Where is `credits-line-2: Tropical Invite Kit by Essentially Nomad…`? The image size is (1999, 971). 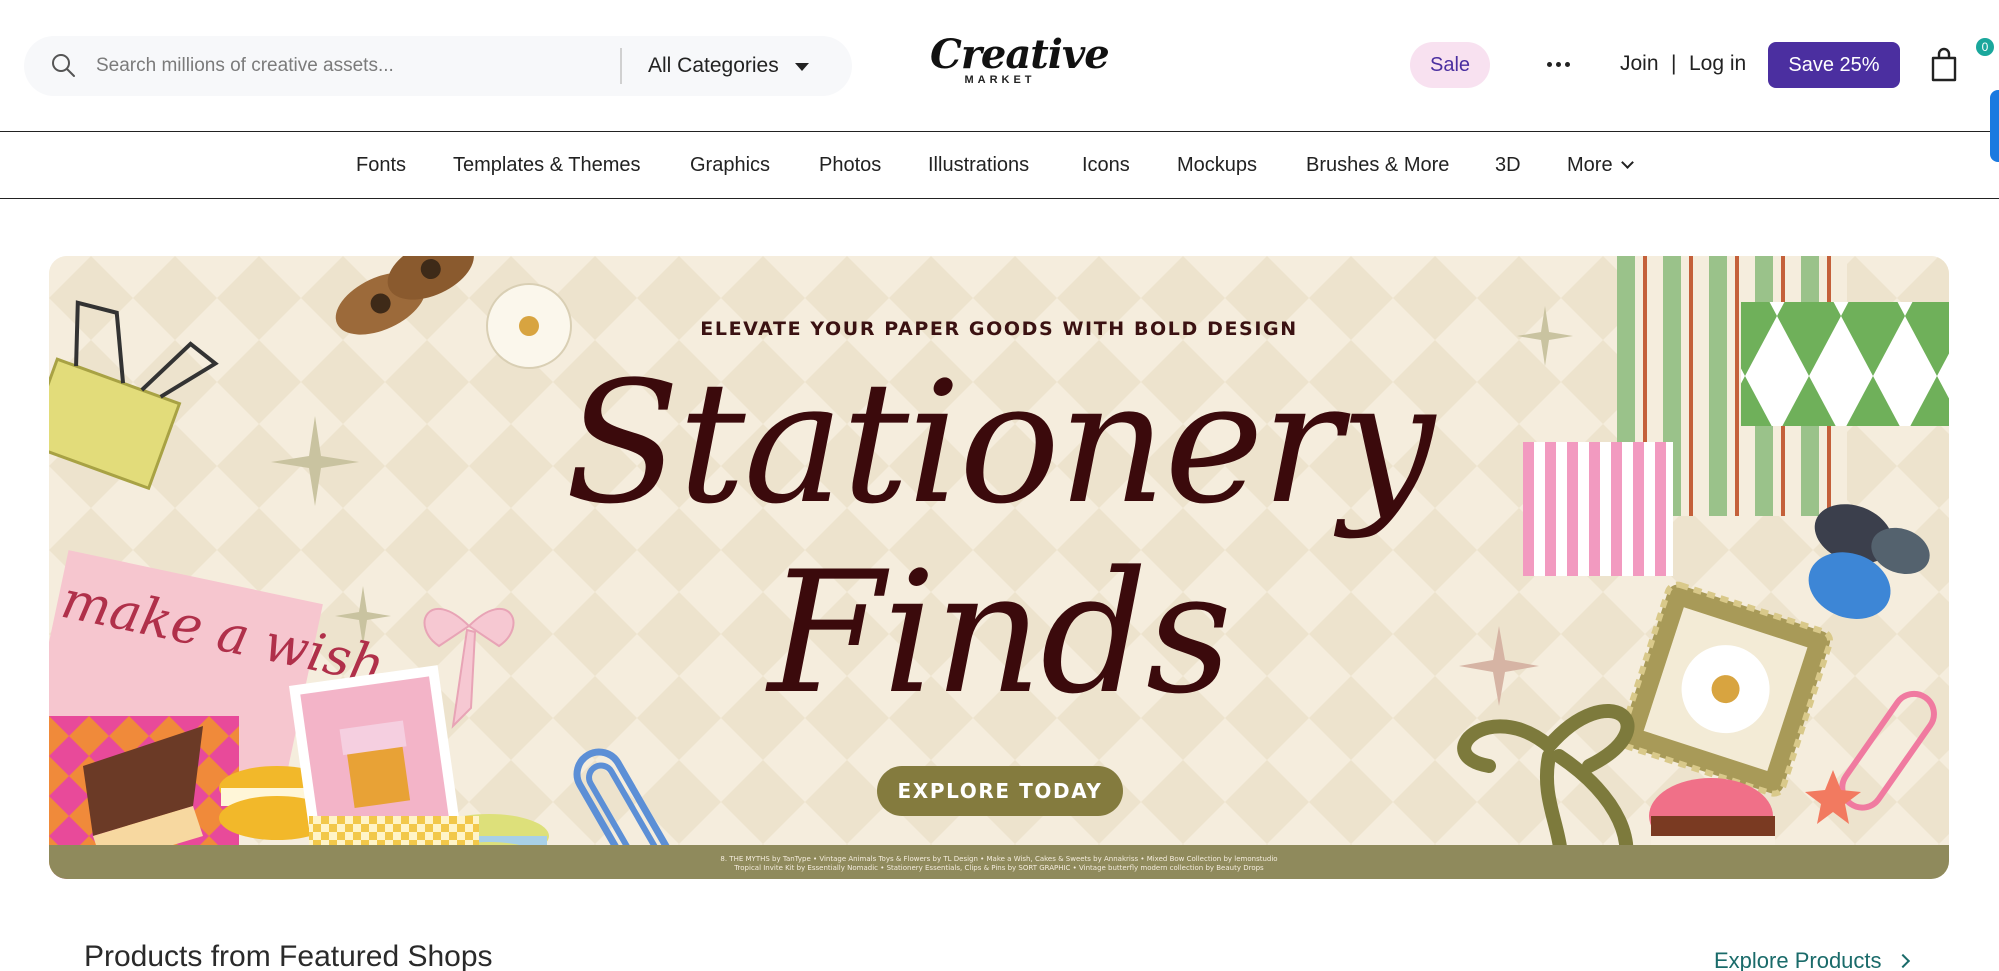
credits-line-2: Tropical Invite Kit by Essentially Nomad… is located at coordinates (999, 868).